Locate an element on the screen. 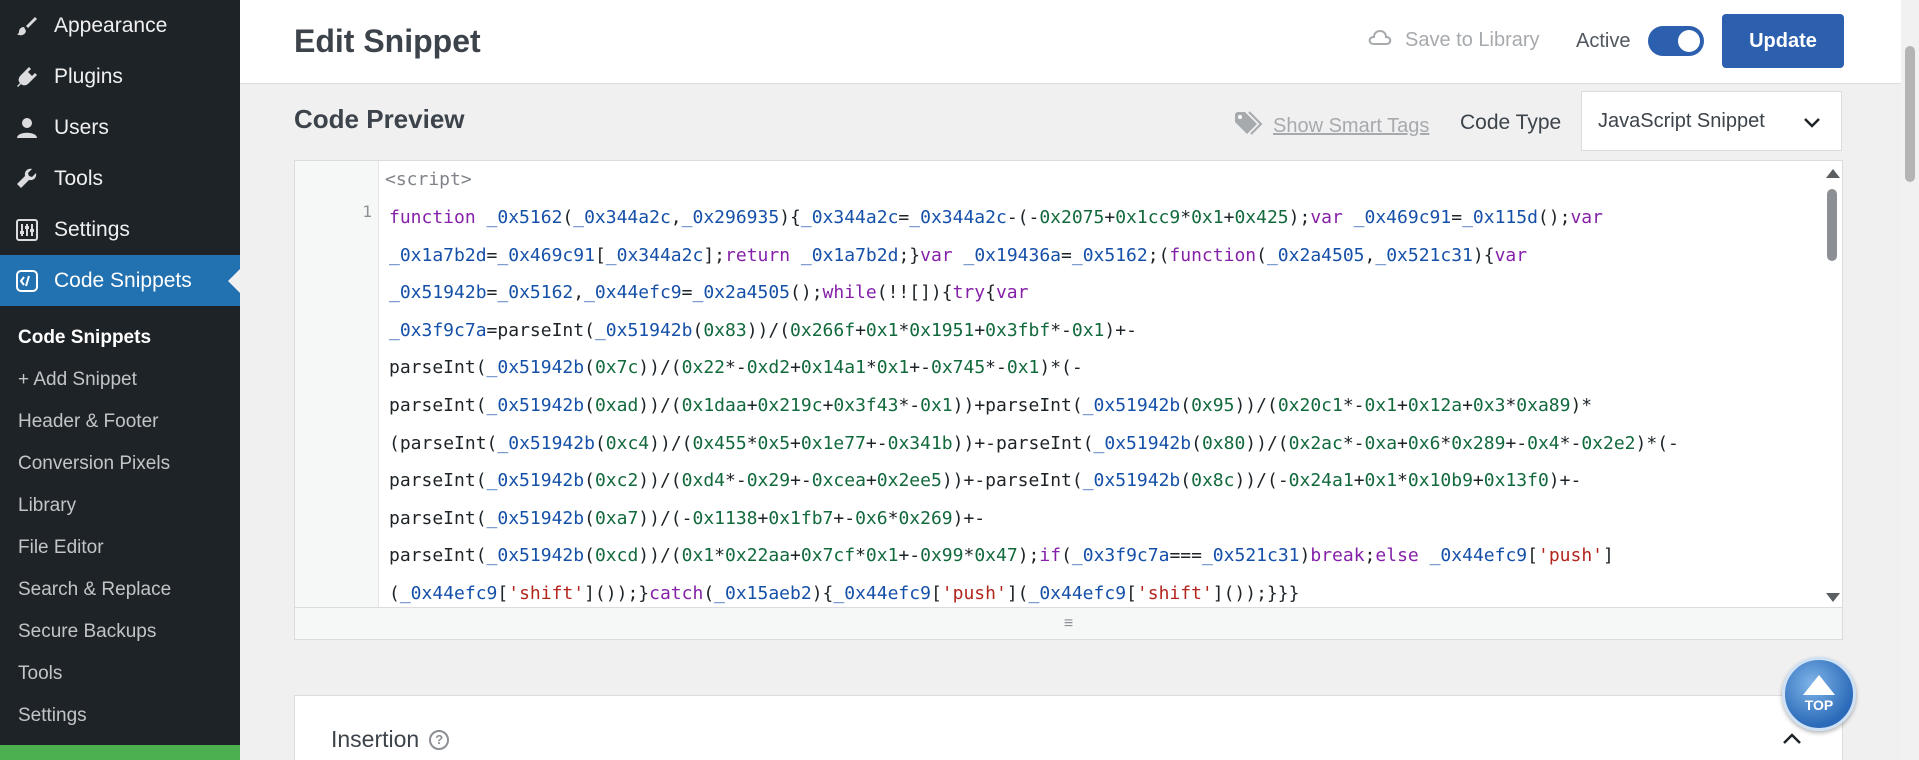  editor-resize-handle: ≡ is located at coordinates (1068, 623).